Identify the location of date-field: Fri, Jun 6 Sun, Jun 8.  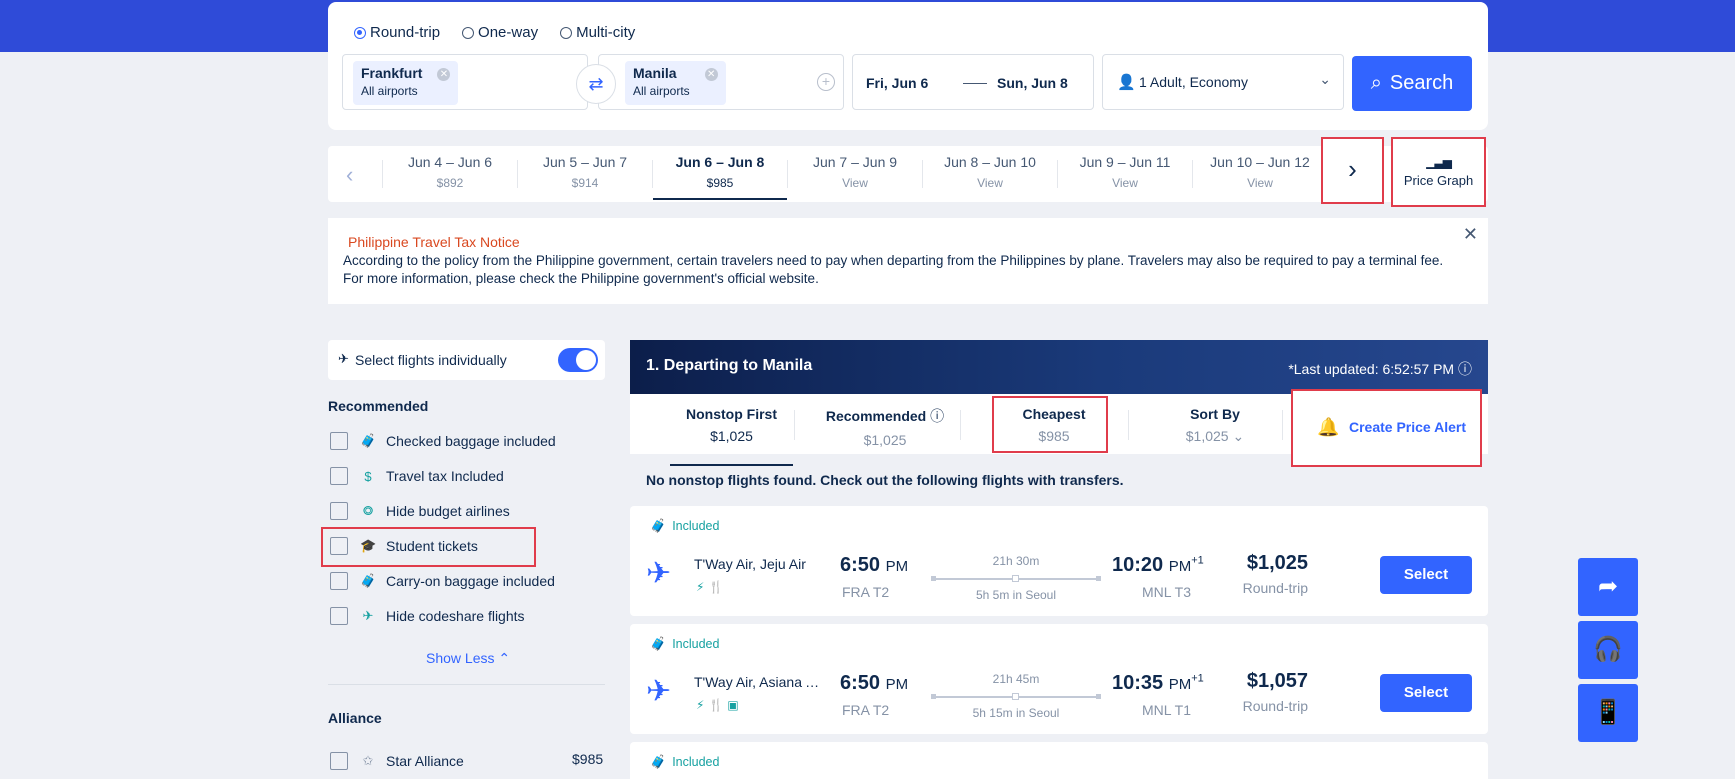
(973, 82).